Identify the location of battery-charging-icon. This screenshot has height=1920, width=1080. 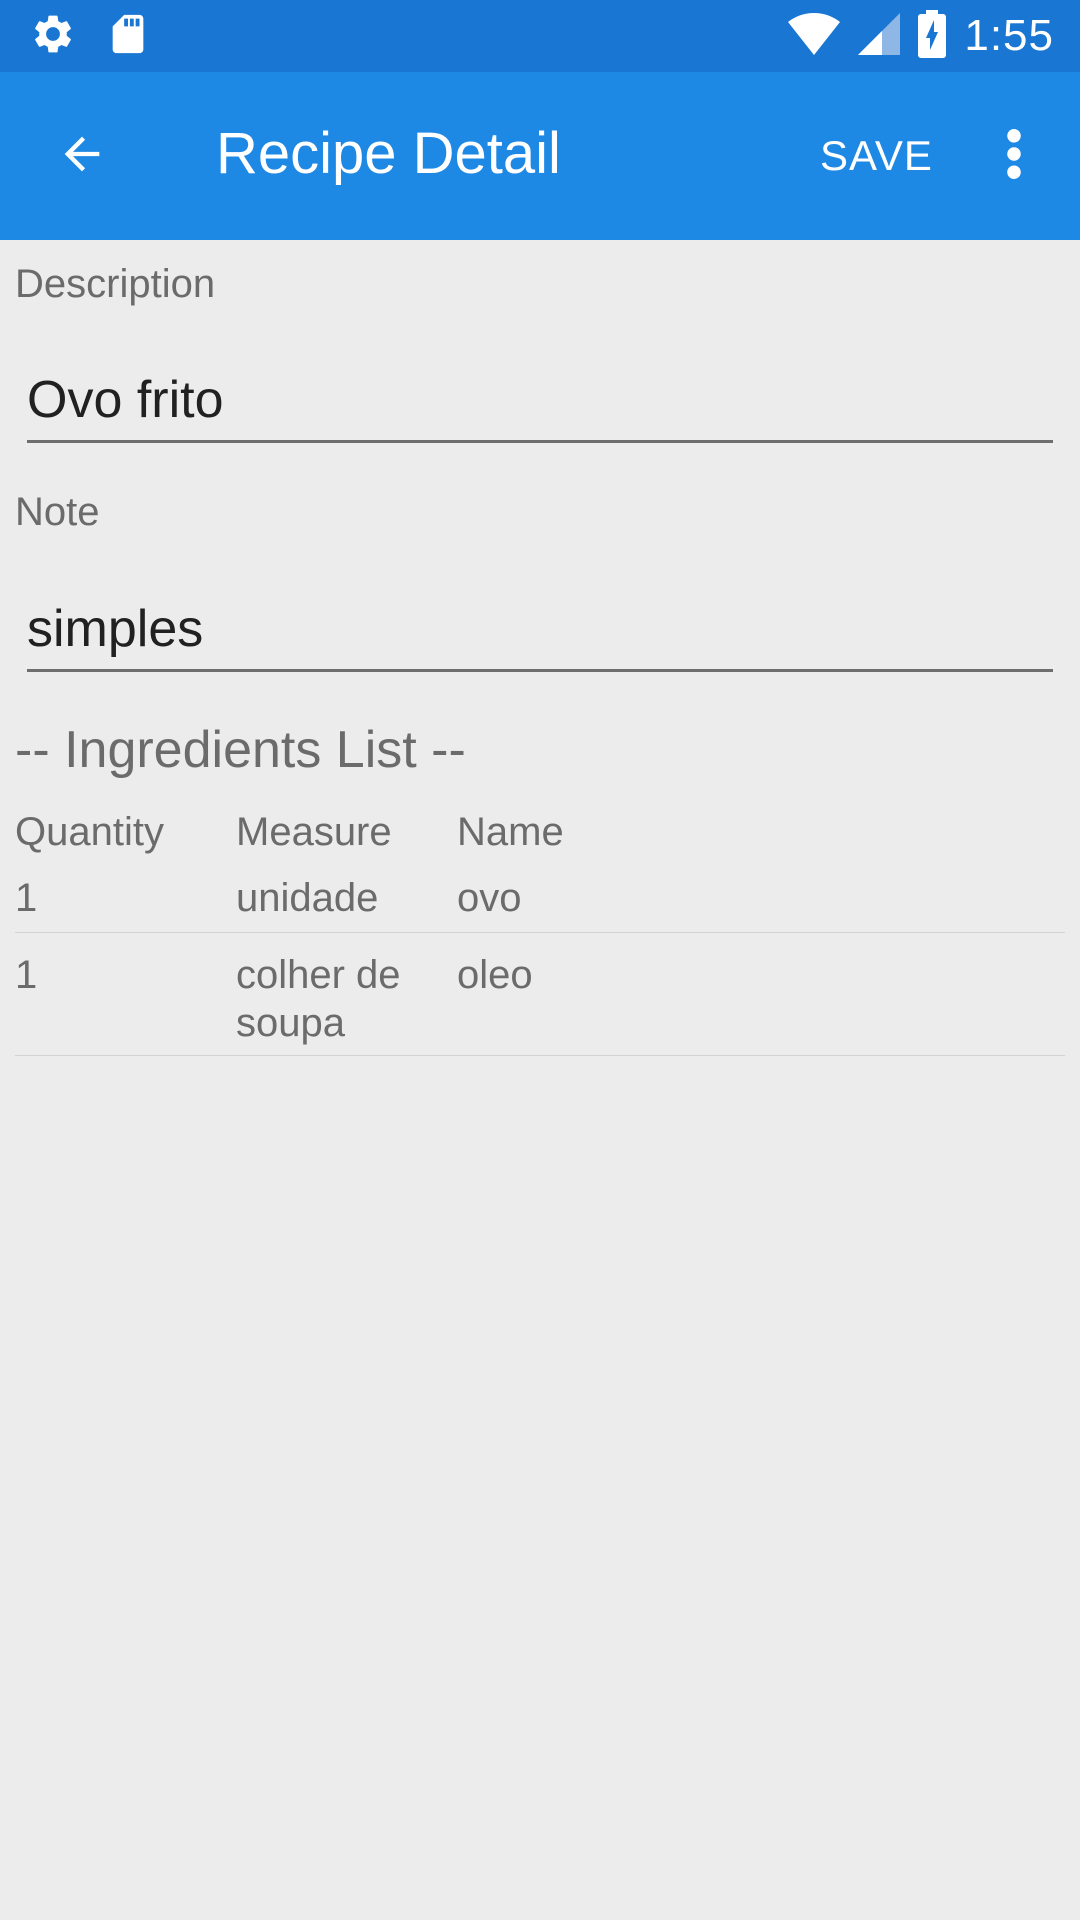
(932, 36).